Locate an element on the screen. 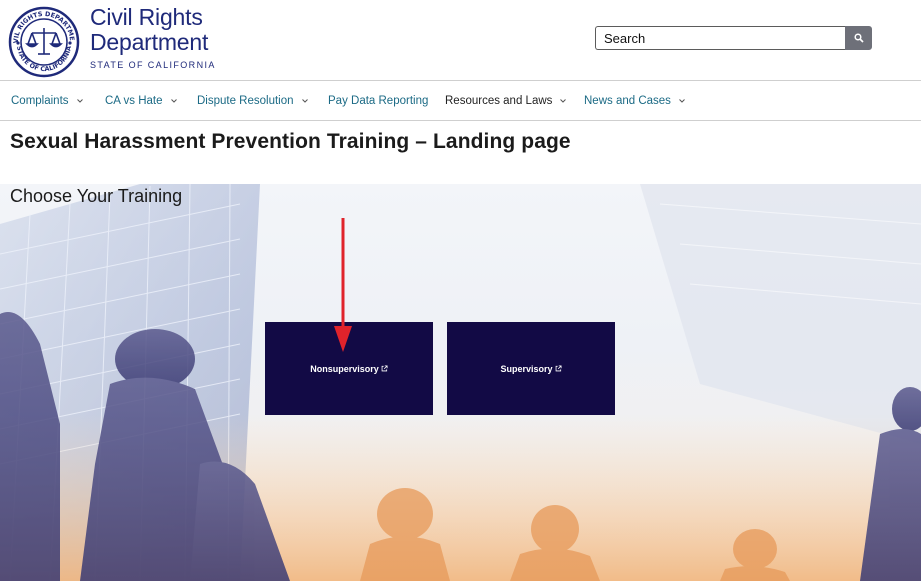  red-arrow-annotation is located at coordinates (343, 285).